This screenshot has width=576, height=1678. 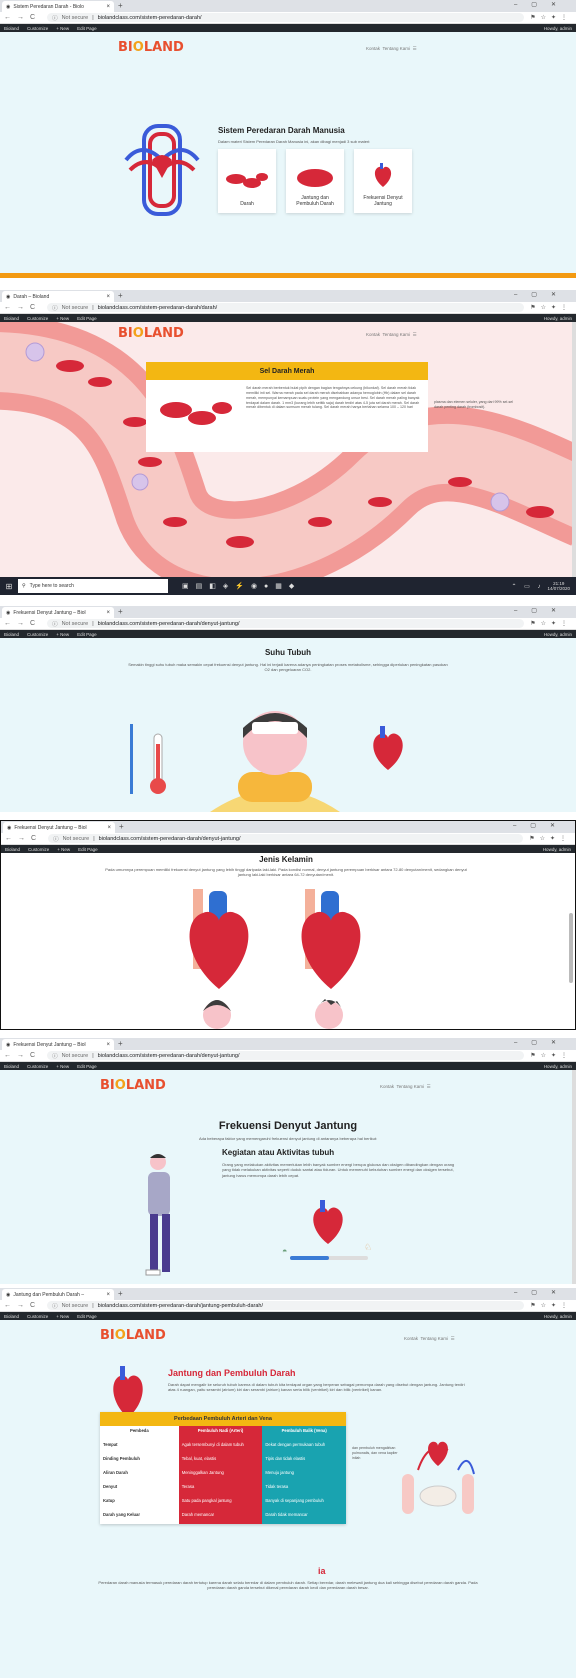 I want to click on card-darah: Darah, so click(x=247, y=181).